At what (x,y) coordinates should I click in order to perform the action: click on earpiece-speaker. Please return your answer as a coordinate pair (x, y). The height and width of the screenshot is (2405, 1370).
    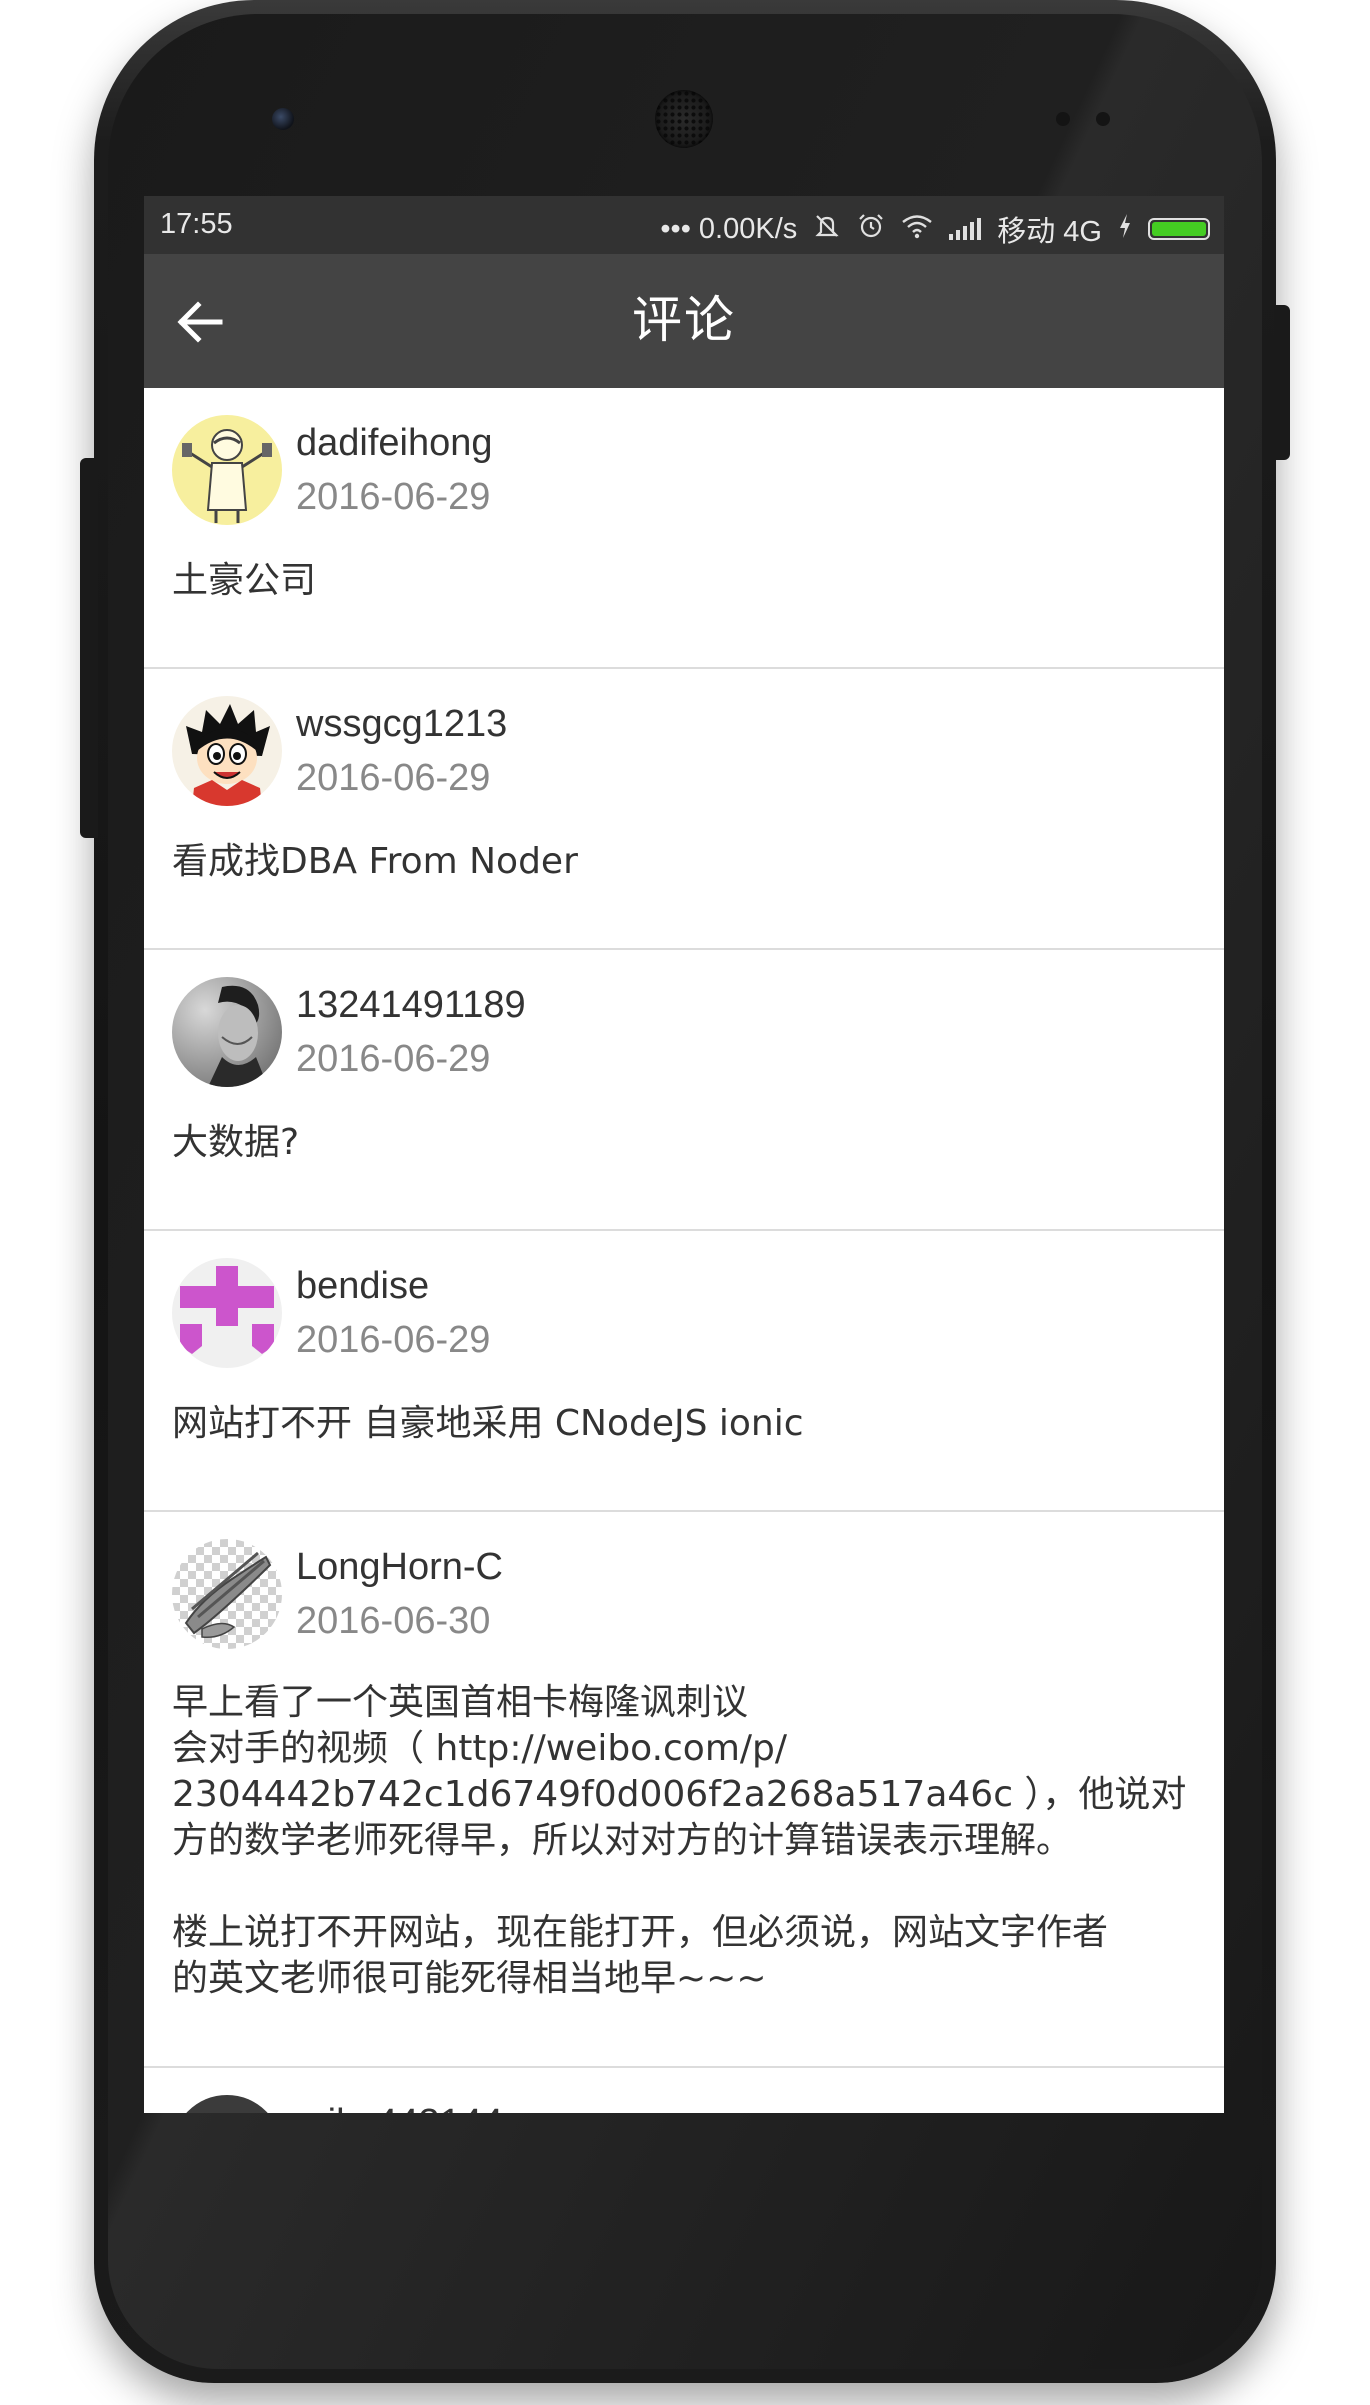
    Looking at the image, I should click on (684, 119).